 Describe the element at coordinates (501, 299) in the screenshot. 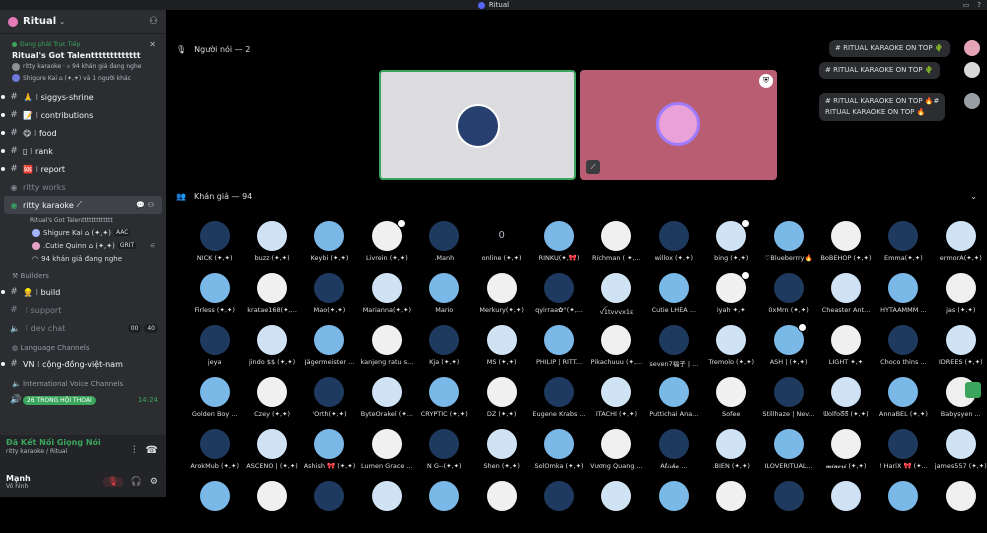

I see `audience-member: Merkury(✦,✦)` at that location.